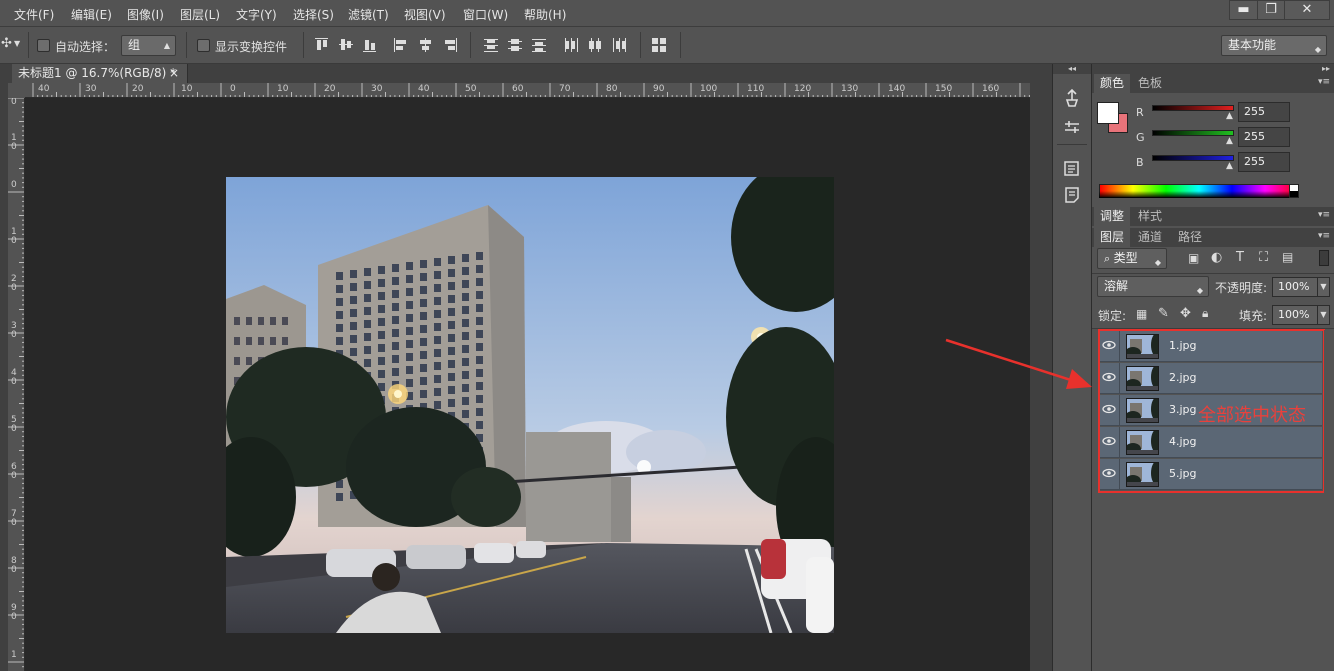 Image resolution: width=1334 pixels, height=671 pixels. What do you see at coordinates (100, 73) in the screenshot?
I see `document-tab: 未标题1 @ 16.7%(RGB/8) * ×` at bounding box center [100, 73].